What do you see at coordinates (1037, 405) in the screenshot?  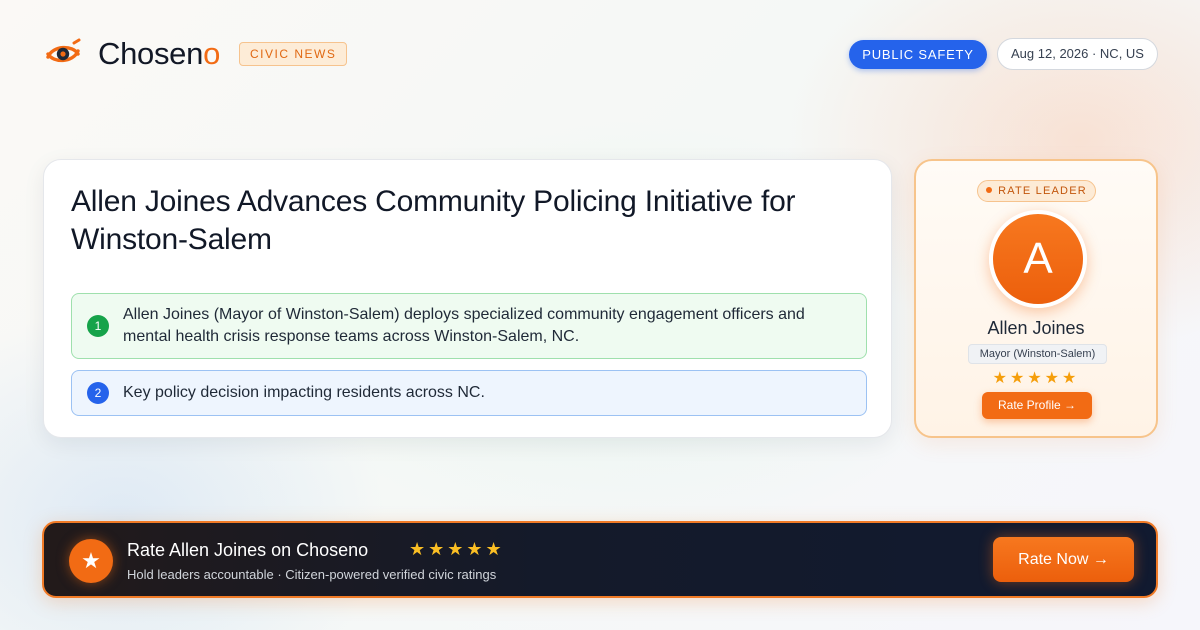 I see `rate-profile-button: Rate Profile →` at bounding box center [1037, 405].